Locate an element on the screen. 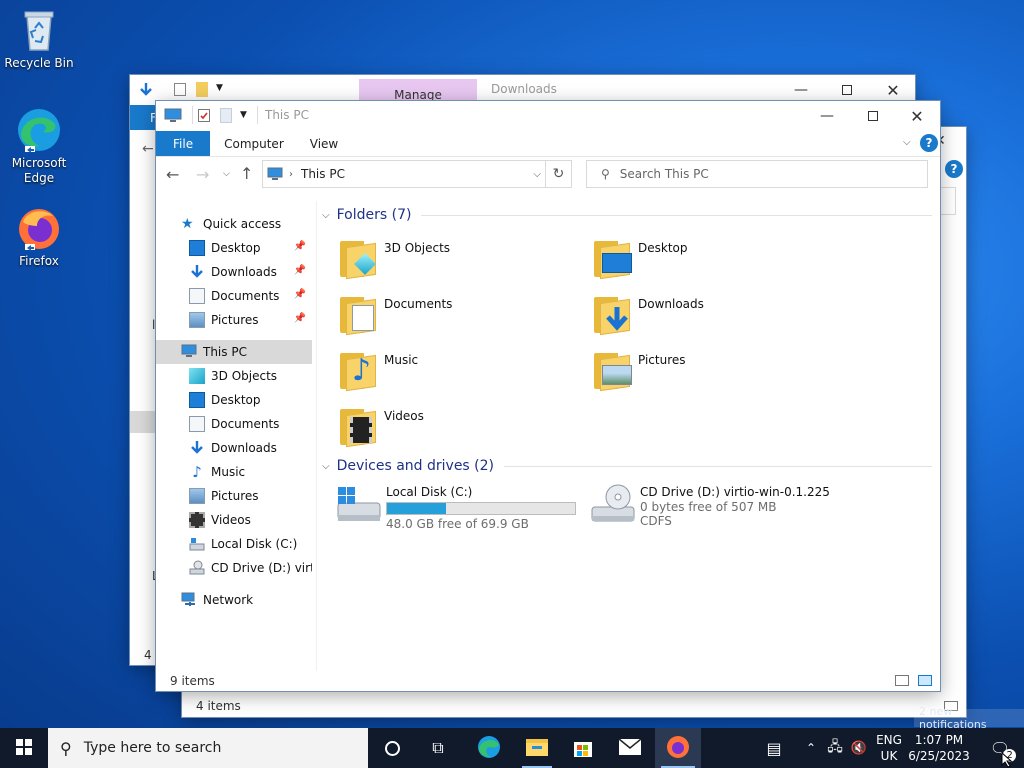 The width and height of the screenshot is (1024, 768). film-icon is located at coordinates (197, 520).